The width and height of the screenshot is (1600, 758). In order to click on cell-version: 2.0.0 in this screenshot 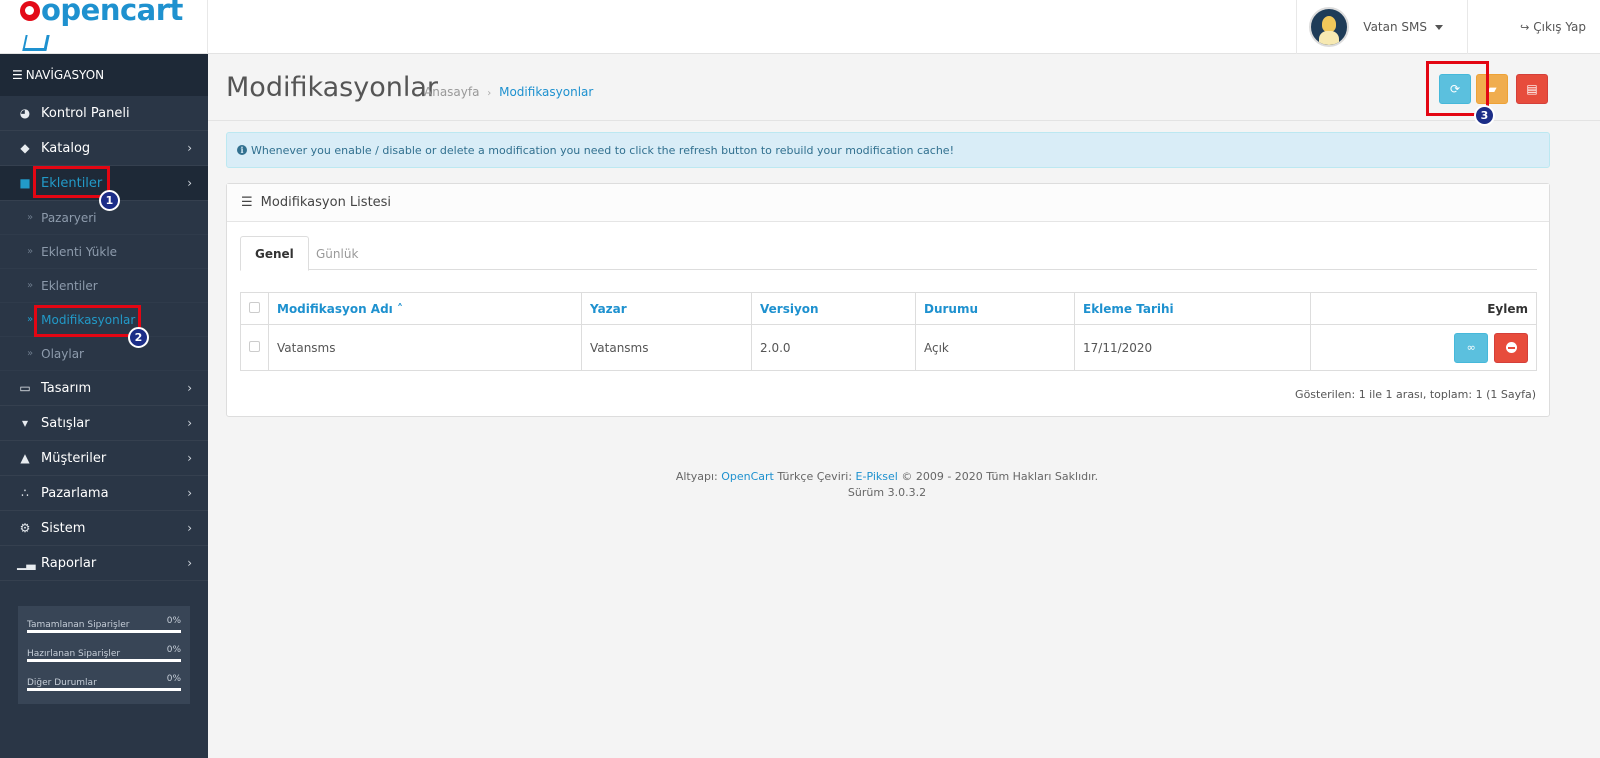, I will do `click(833, 347)`.